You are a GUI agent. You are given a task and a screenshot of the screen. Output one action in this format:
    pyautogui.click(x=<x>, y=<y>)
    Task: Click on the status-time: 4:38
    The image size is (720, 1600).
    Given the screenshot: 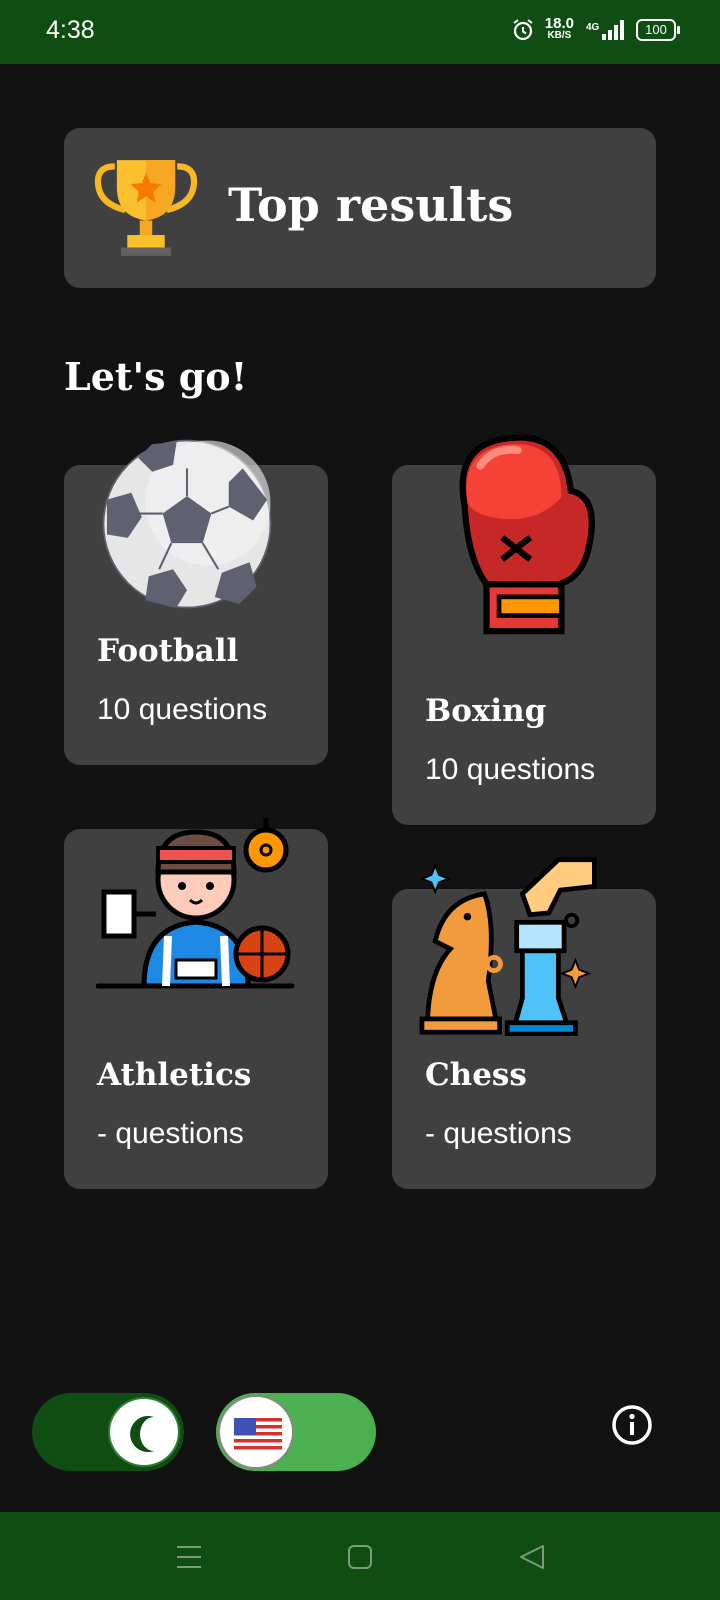 What is the action you would take?
    pyautogui.click(x=70, y=30)
    